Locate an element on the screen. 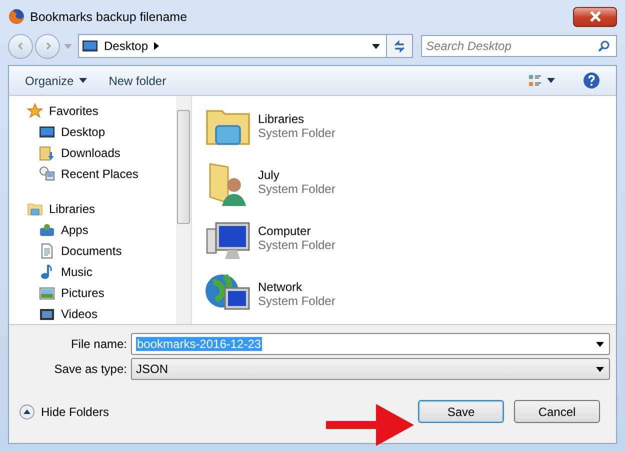  window-title: Bookmarks backup filename is located at coordinates (109, 17).